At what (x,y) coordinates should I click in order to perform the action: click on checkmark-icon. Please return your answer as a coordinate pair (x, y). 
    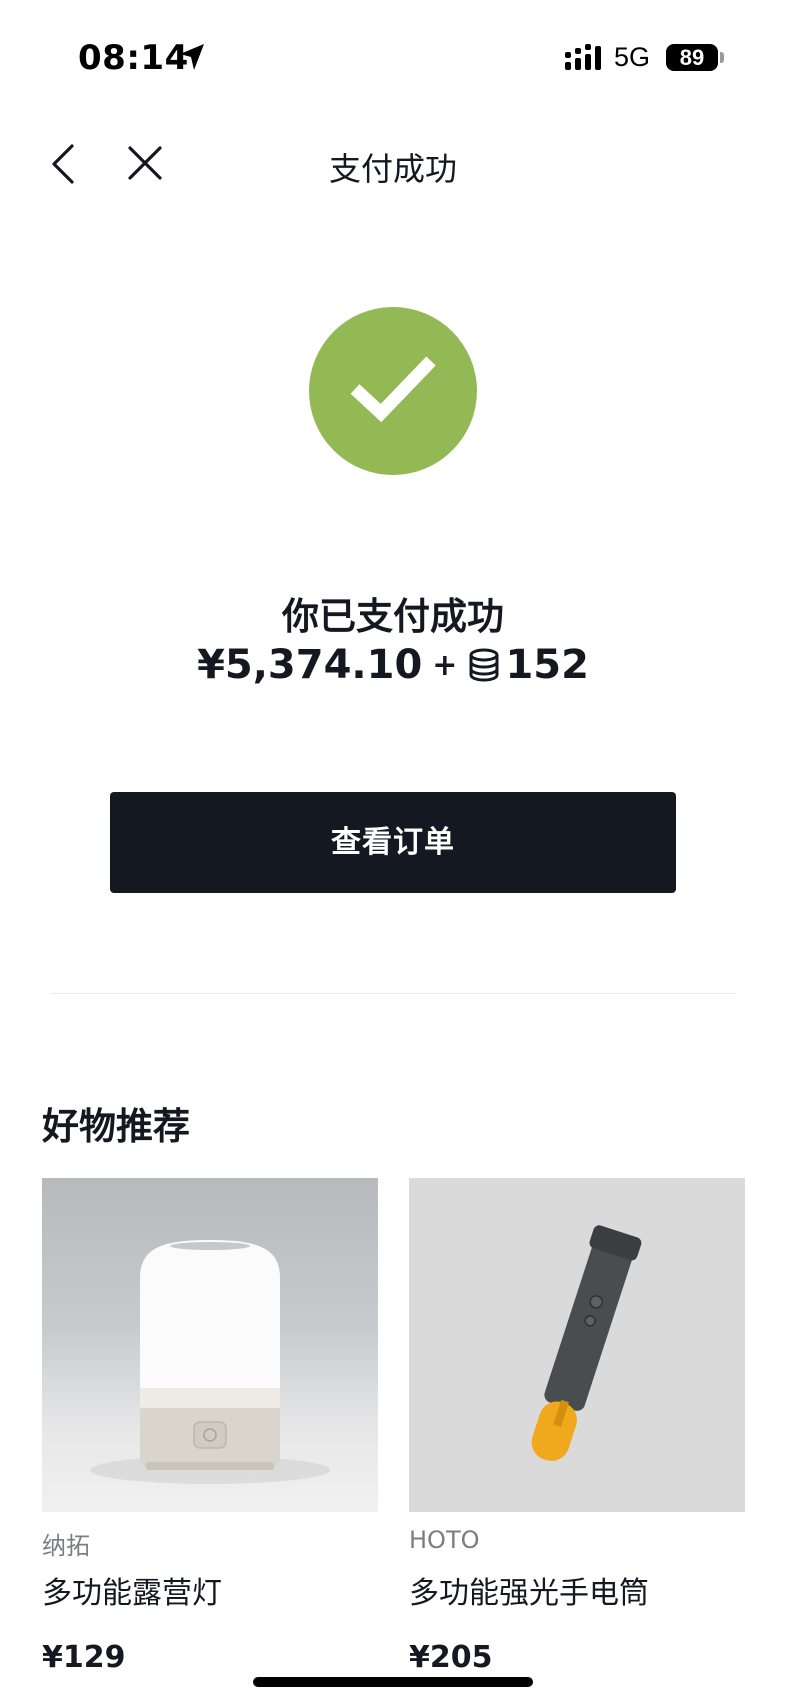
    Looking at the image, I should click on (393, 389).